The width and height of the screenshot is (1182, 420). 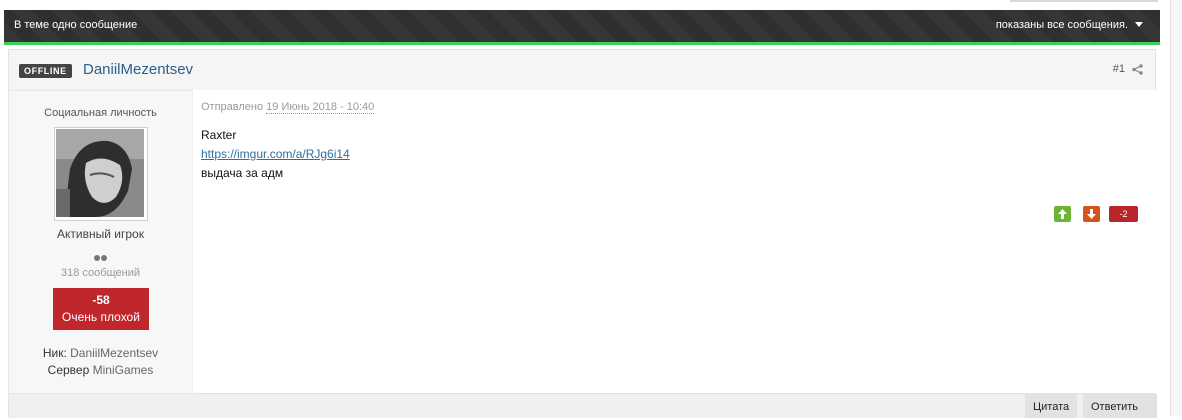 I want to click on post-reputation-score: -2, so click(x=1123, y=214).